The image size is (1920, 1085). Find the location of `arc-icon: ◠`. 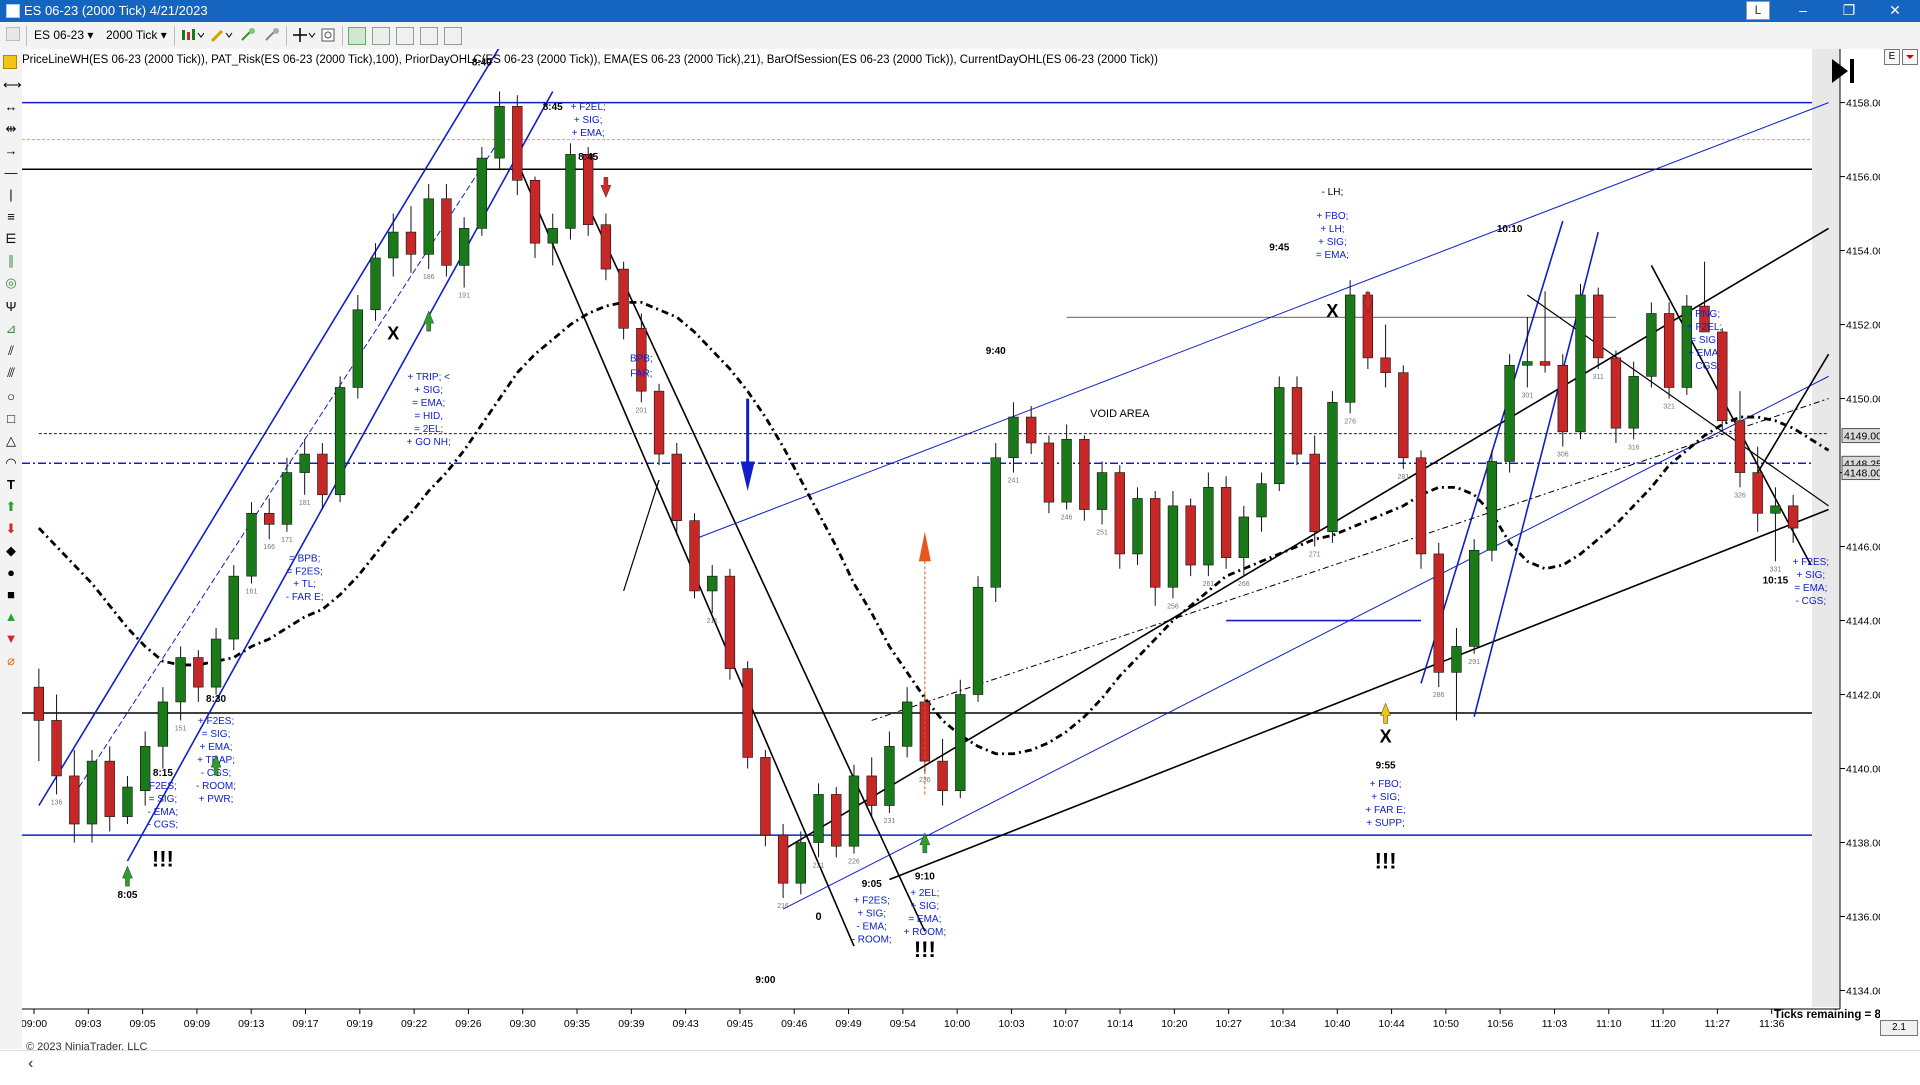

arc-icon: ◠ is located at coordinates (11, 463).